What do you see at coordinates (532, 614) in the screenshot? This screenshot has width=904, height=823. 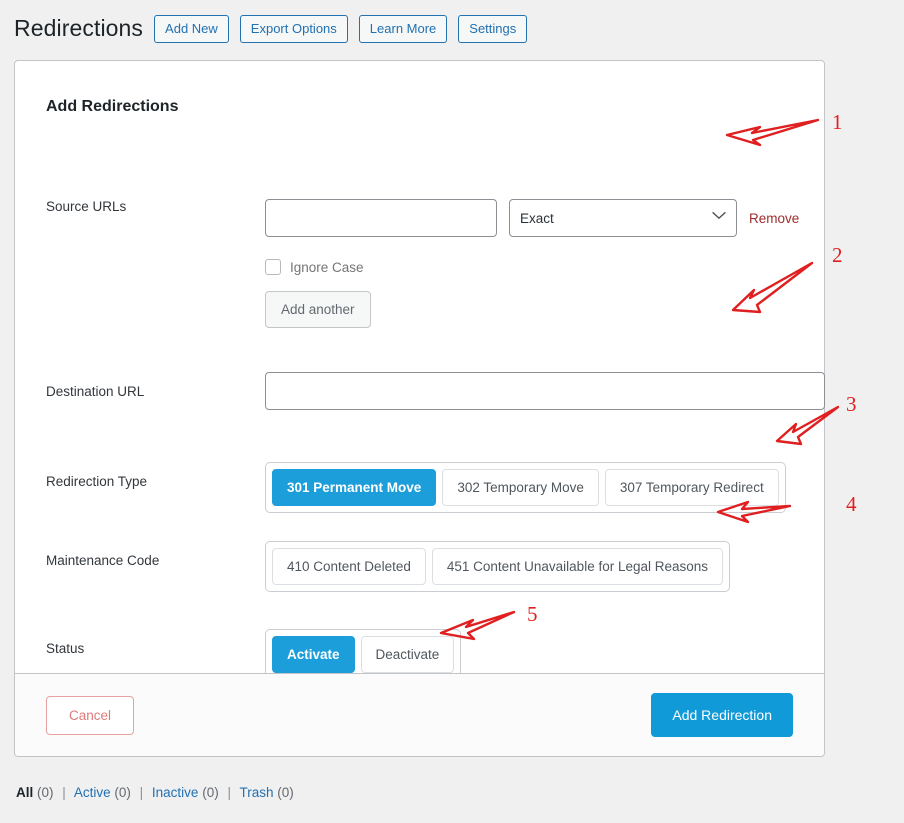 I see `annotation-number-5: 5` at bounding box center [532, 614].